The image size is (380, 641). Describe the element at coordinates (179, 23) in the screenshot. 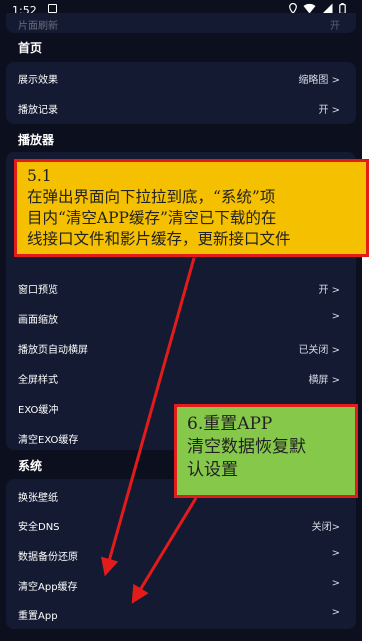

I see `top-row: 片面刷新 开` at that location.